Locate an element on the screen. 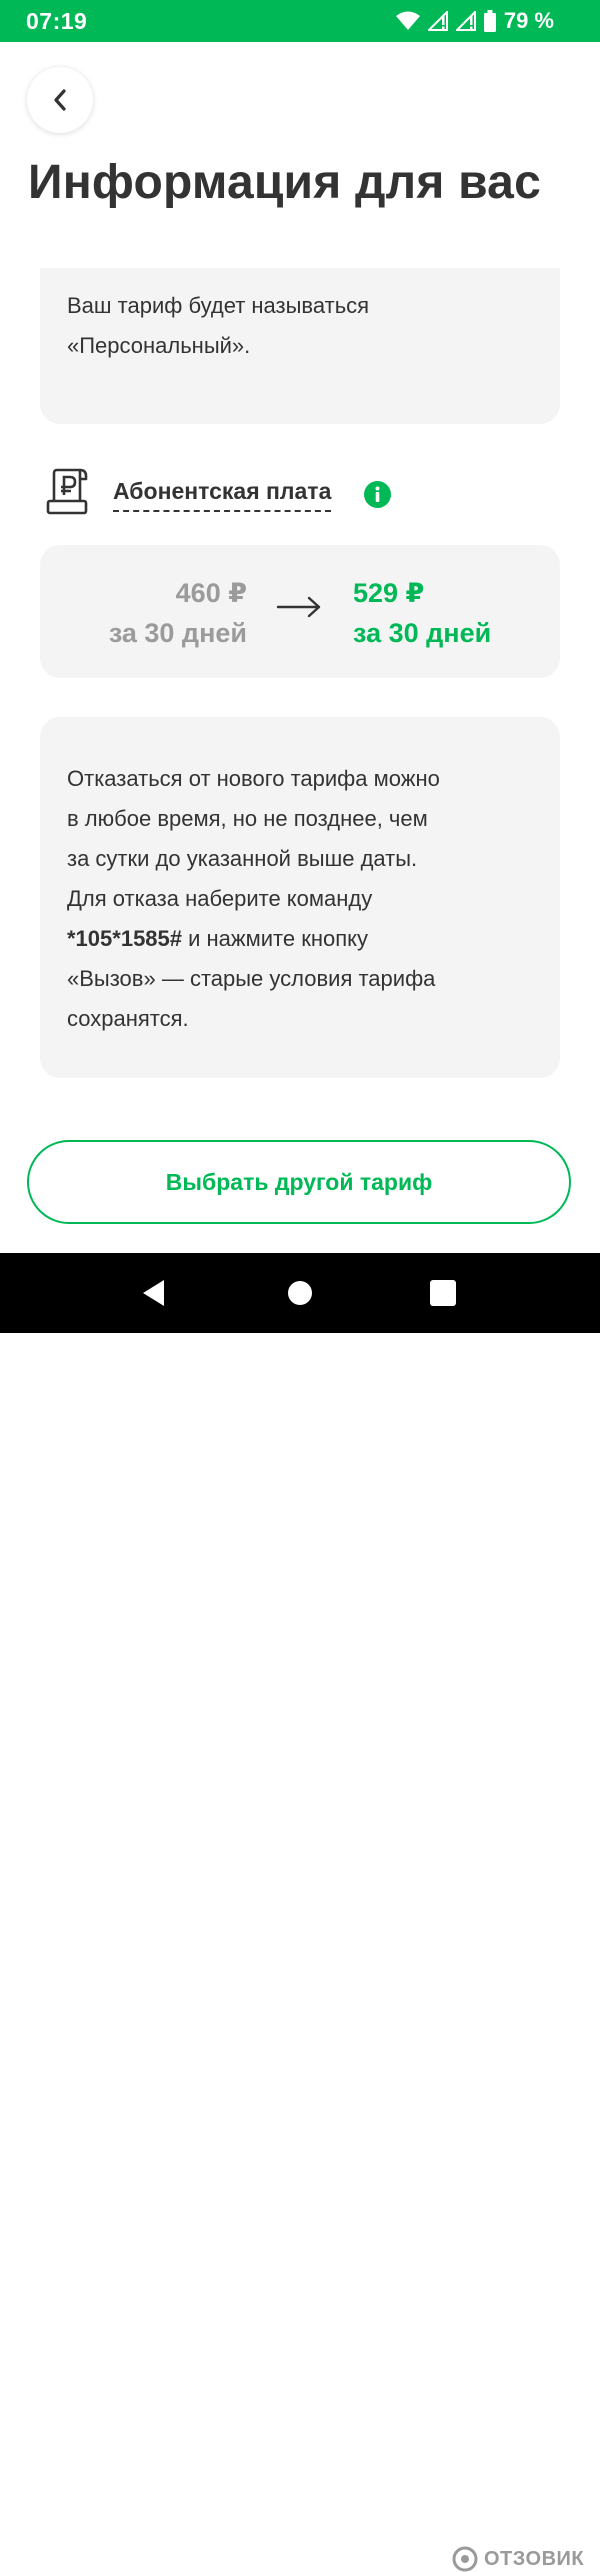  old-price-period: за 30 дней is located at coordinates (177, 633).